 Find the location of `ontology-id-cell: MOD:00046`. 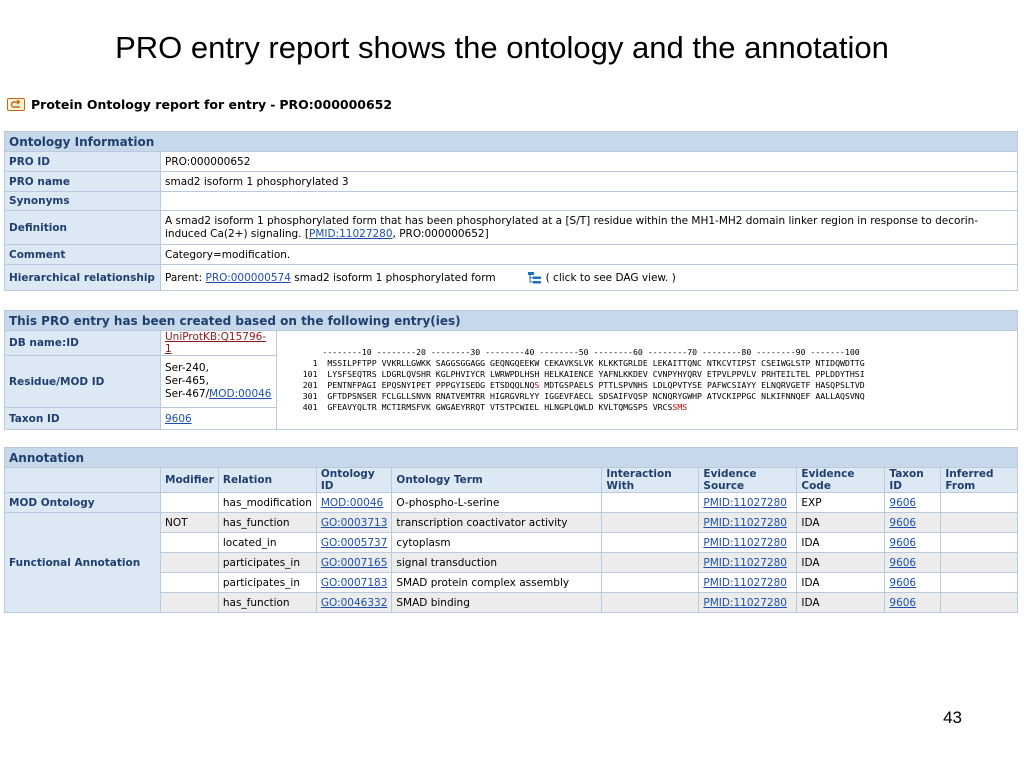

ontology-id-cell: MOD:00046 is located at coordinates (354, 502).